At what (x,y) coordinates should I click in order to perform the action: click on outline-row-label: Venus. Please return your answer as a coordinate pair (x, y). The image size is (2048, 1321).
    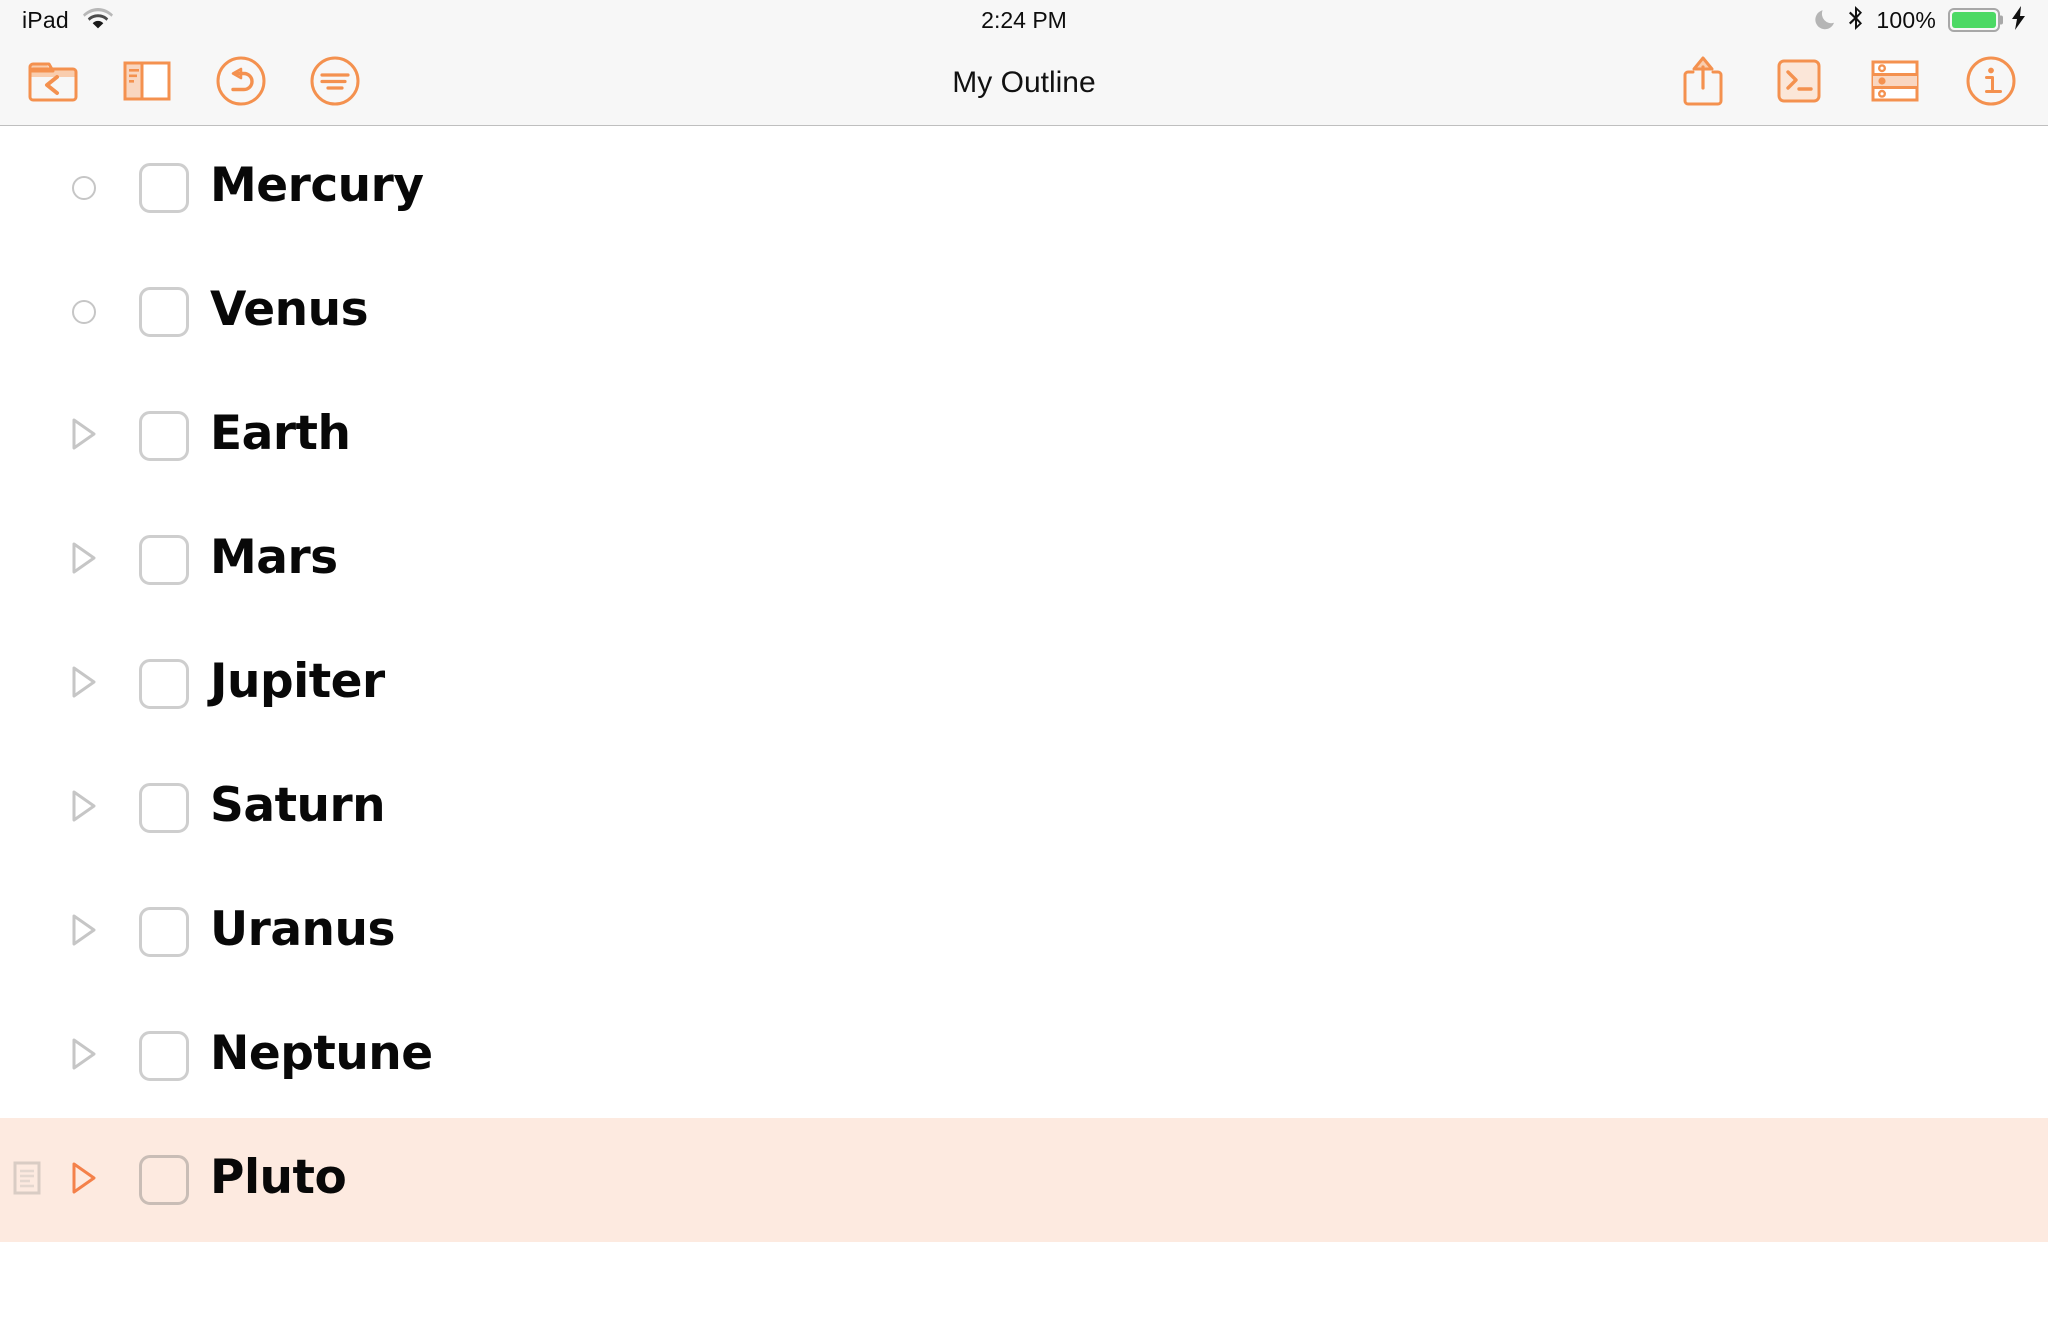
    Looking at the image, I should click on (289, 312).